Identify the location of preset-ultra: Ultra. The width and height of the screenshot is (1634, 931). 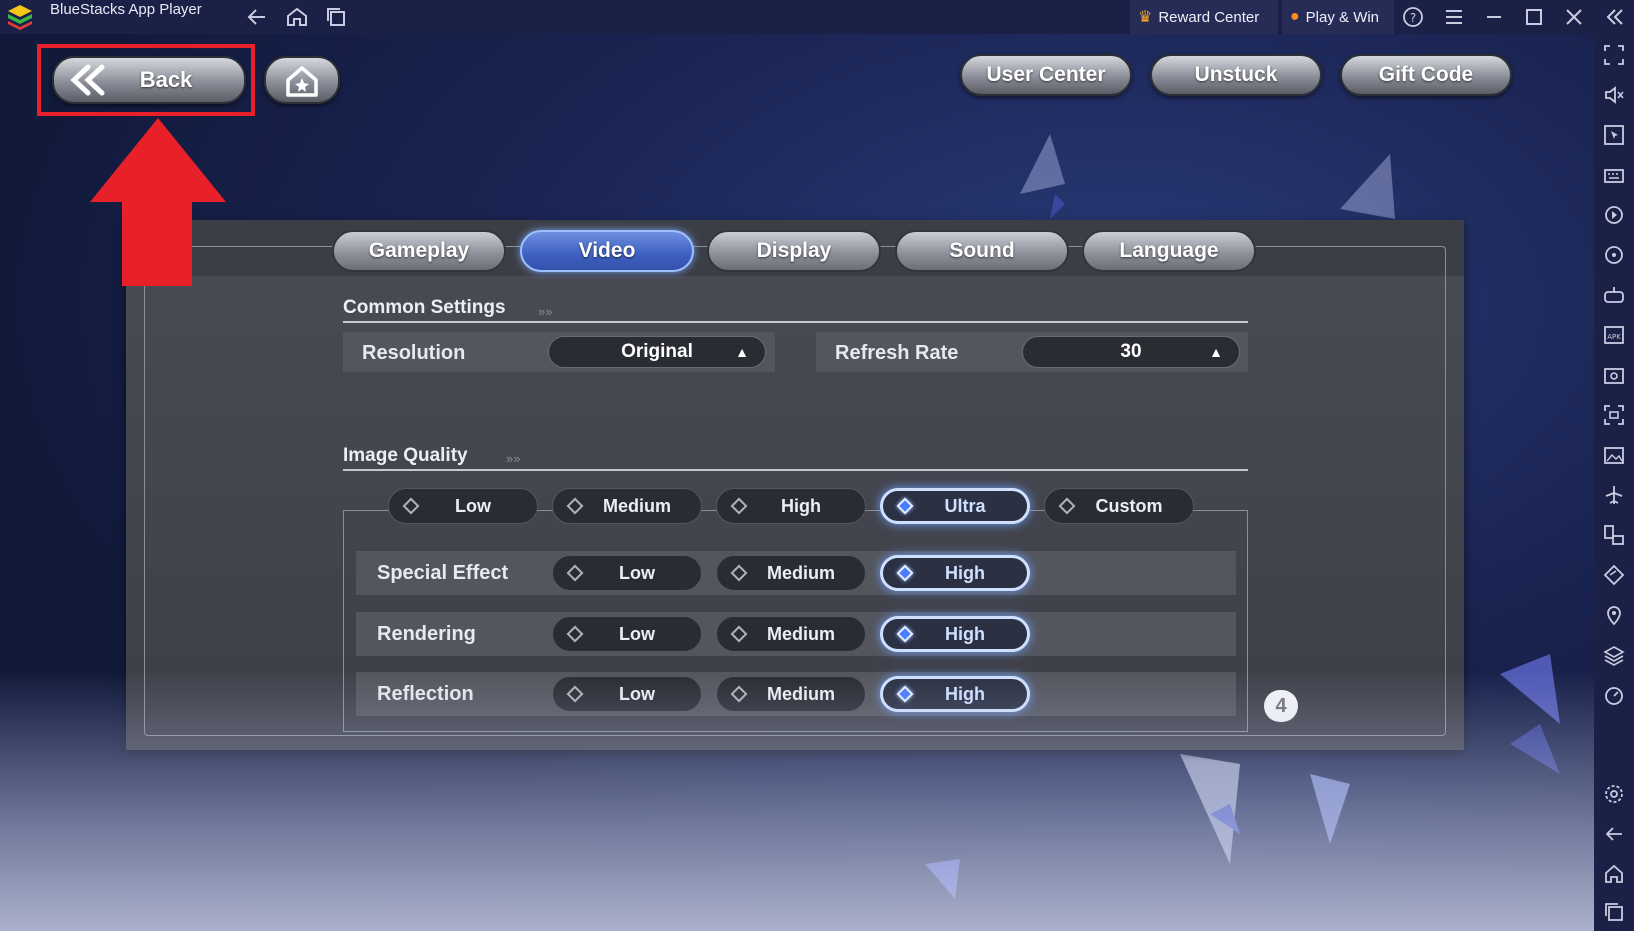
(955, 506).